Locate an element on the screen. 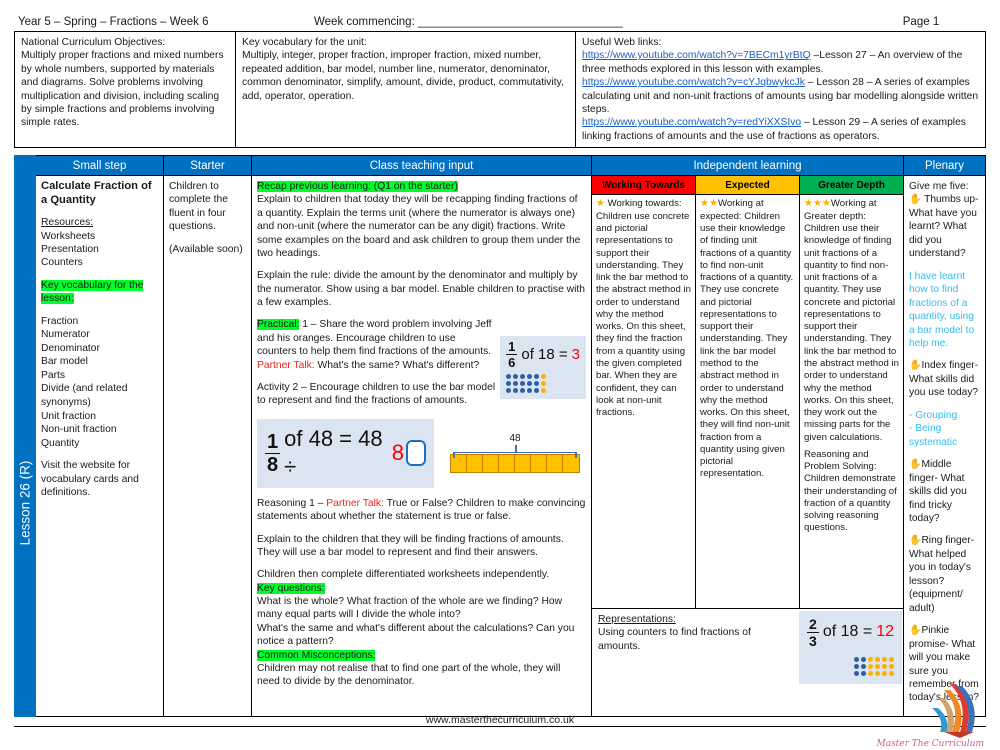 The height and width of the screenshot is (750, 1000). fraction-1-8: 1 8 is located at coordinates (273, 452).